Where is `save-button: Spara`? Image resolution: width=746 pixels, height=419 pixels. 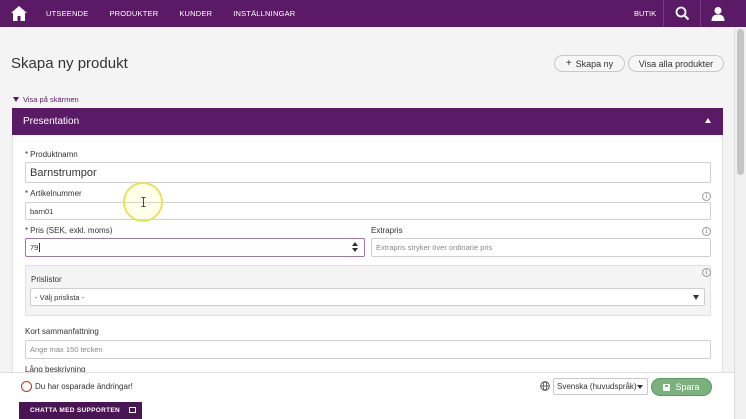
save-button: Spara is located at coordinates (681, 387).